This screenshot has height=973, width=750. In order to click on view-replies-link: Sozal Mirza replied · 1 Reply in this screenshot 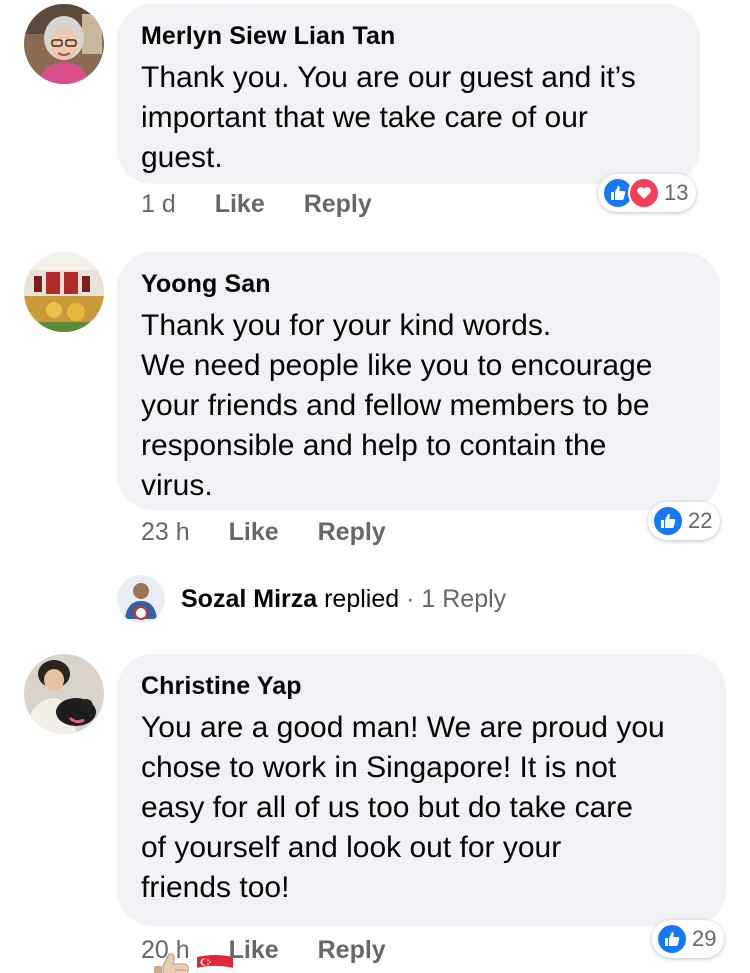, I will do `click(311, 599)`.